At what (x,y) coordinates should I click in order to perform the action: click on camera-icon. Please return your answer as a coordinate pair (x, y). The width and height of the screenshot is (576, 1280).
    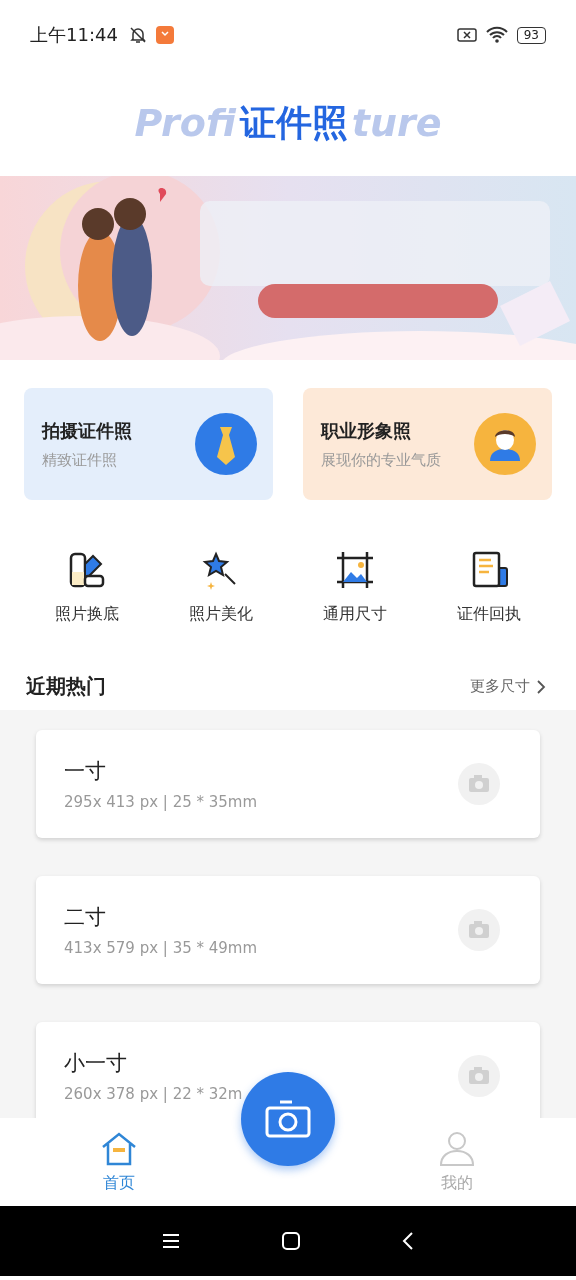
    Looking at the image, I should click on (288, 1119).